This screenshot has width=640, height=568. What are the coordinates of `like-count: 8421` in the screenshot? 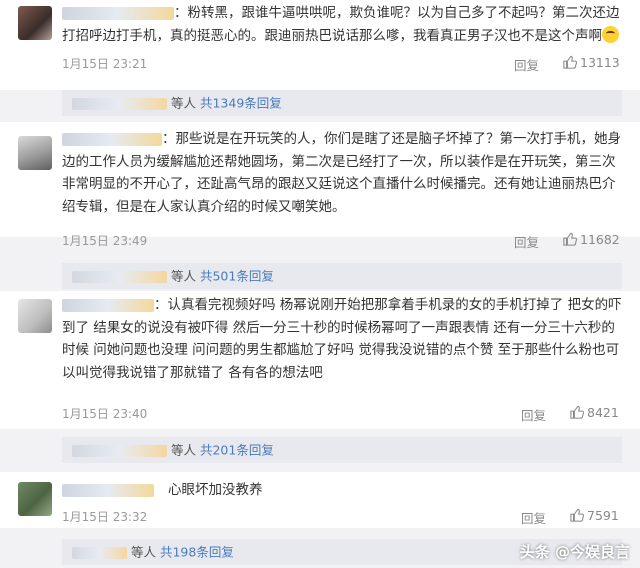 It's located at (603, 412).